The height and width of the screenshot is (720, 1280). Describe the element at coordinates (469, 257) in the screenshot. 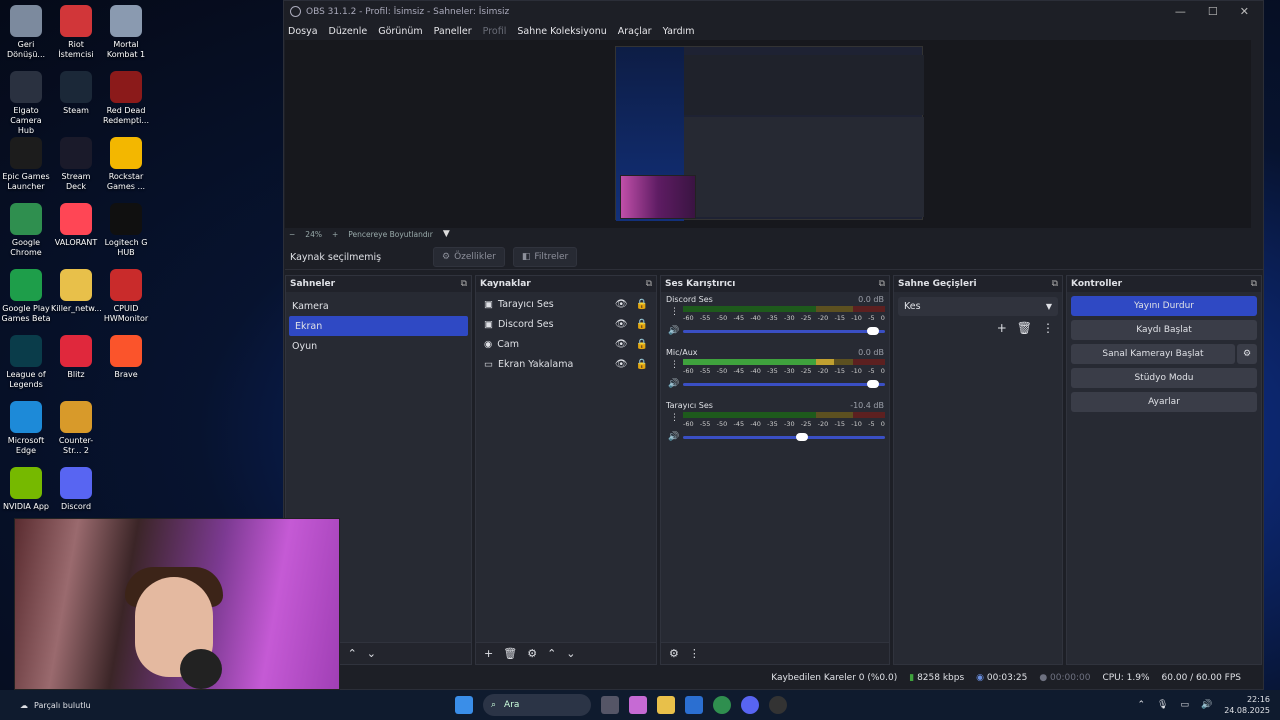

I see `properties-button: ⚙ Özellikler` at that location.